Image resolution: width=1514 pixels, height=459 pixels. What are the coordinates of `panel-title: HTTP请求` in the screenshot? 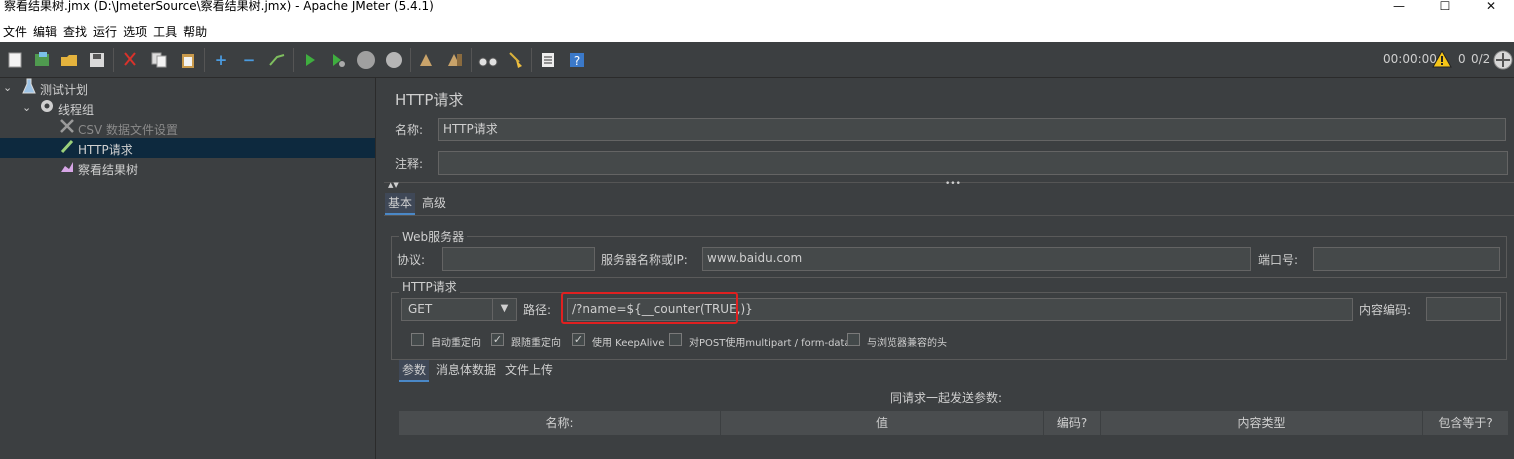 It's located at (429, 100).